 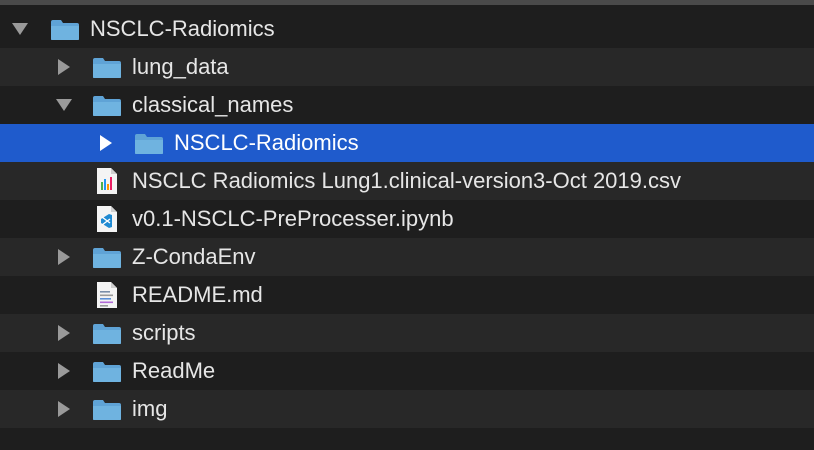 I want to click on tree-row-label: img, so click(x=150, y=408).